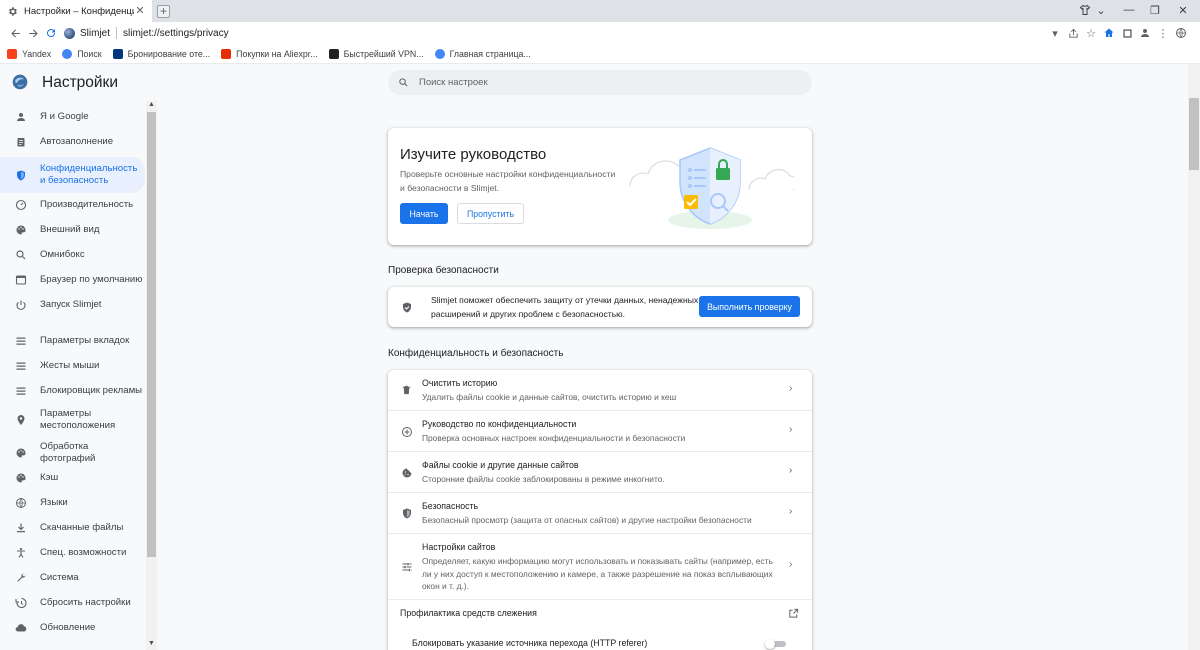  I want to click on extension-icon, so click(1127, 33).